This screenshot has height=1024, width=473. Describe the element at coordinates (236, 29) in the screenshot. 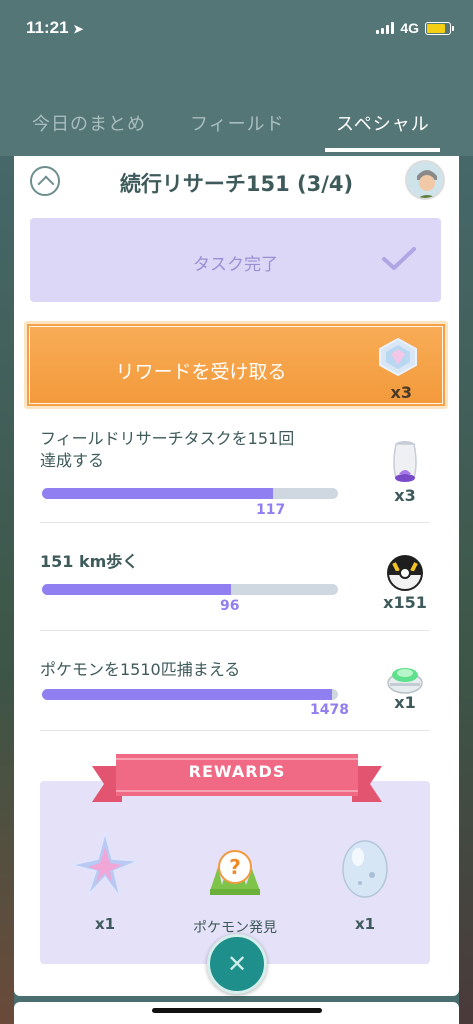

I see `status-bar: 11:21 ➤ 4G` at that location.